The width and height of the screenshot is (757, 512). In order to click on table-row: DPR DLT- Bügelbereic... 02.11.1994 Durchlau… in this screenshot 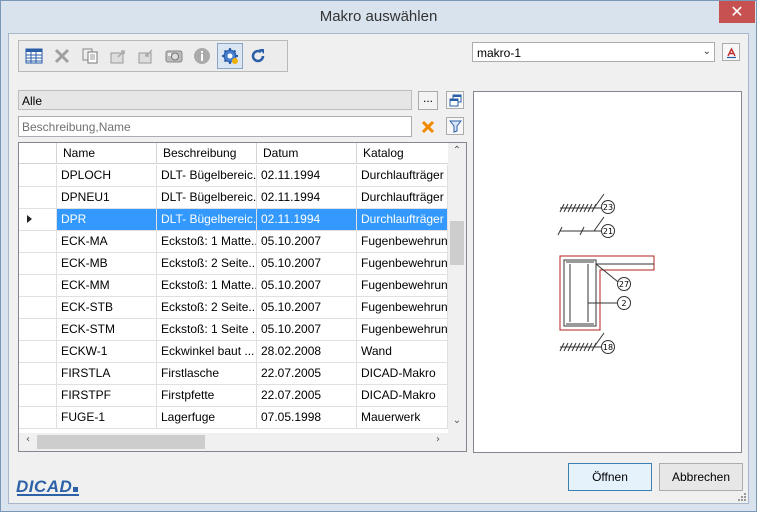, I will do `click(233, 220)`.